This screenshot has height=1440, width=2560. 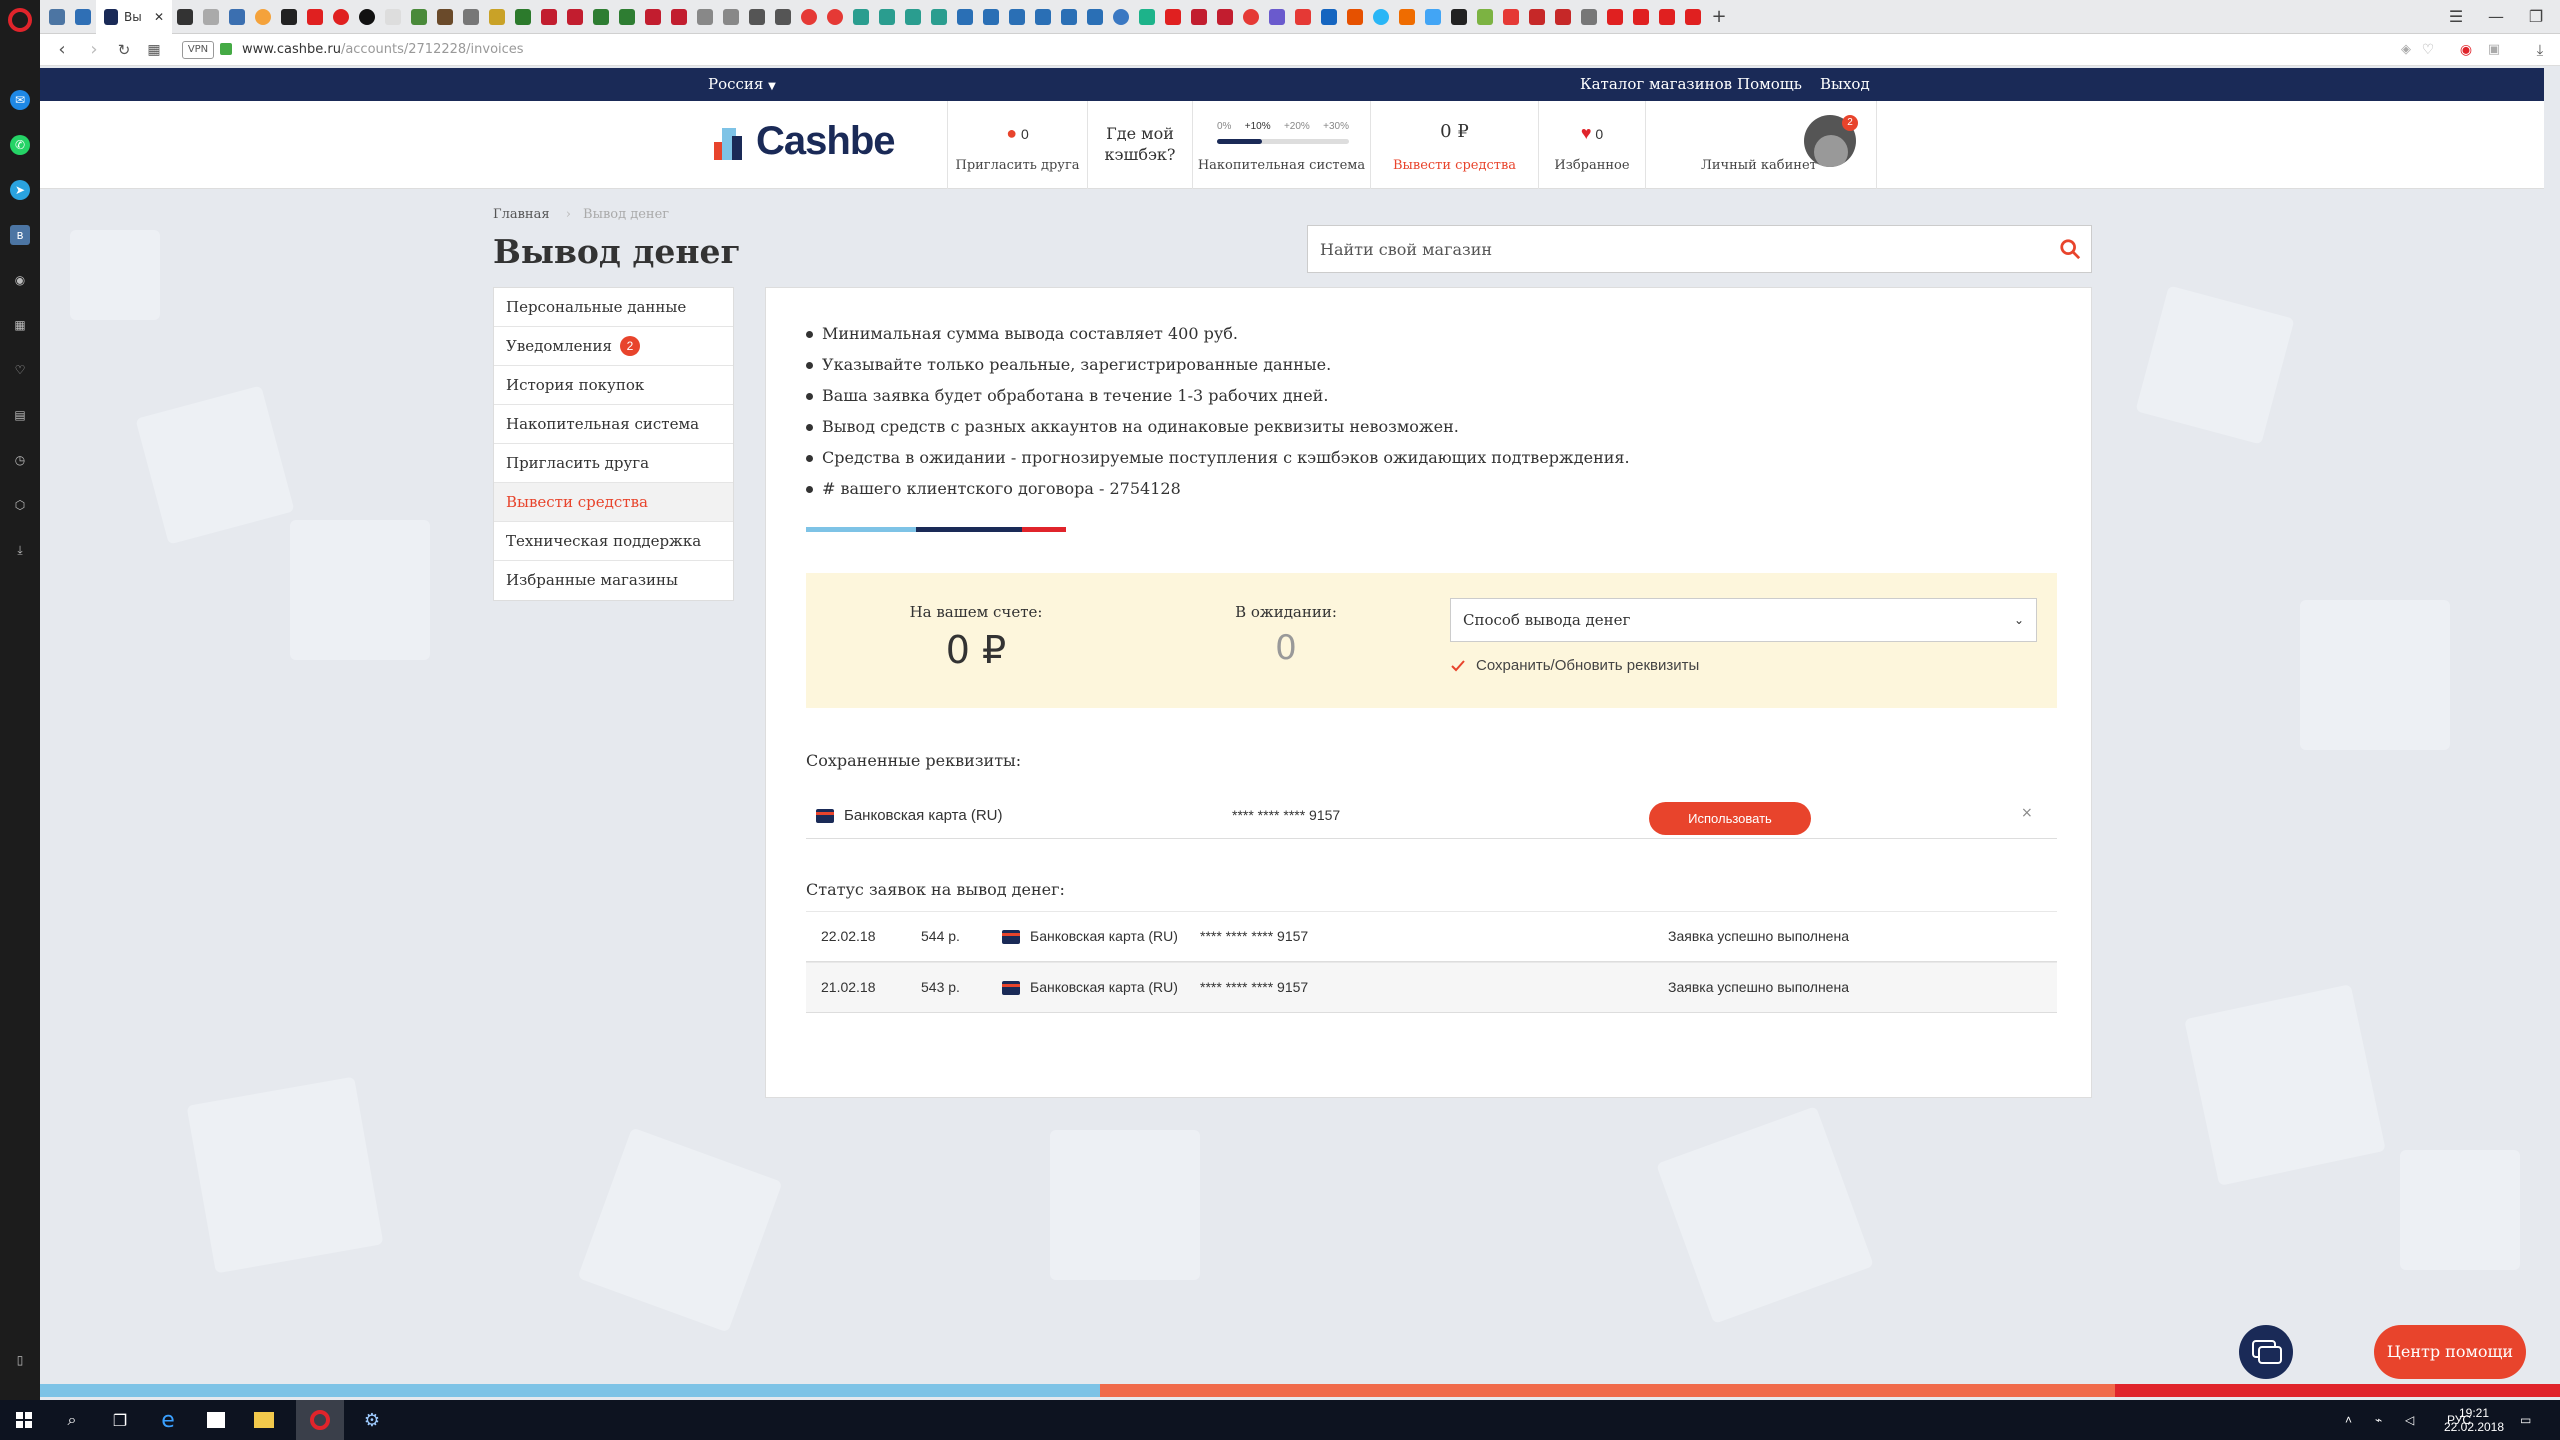 What do you see at coordinates (20, 1360) in the screenshot?
I see `sidebar-toggle-icon: ▯` at bounding box center [20, 1360].